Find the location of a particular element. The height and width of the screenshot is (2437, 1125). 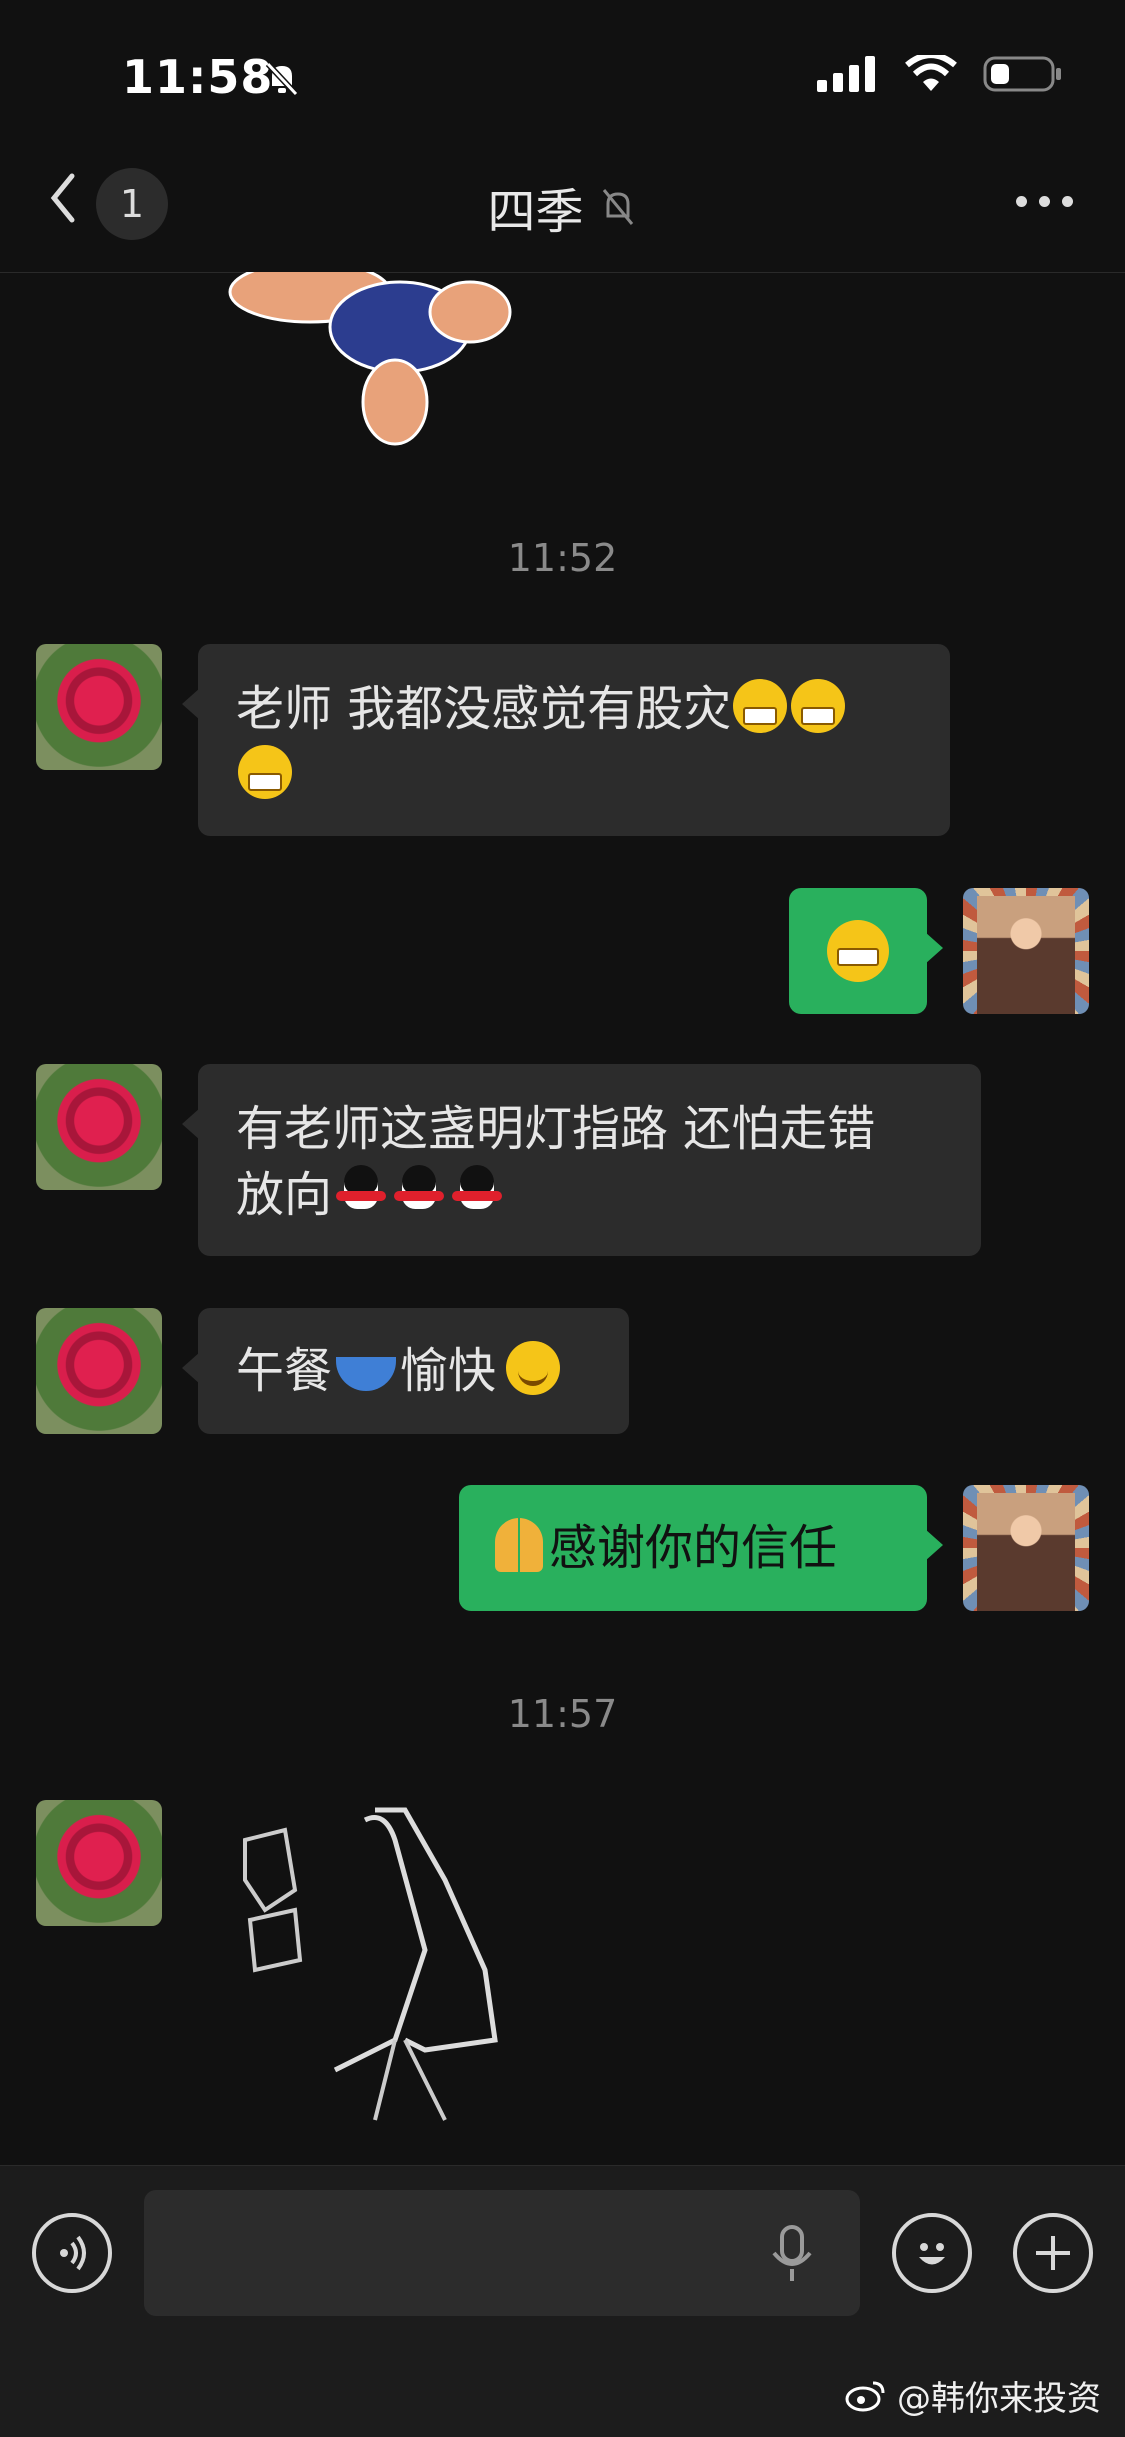

status-icons is located at coordinates (940, 74).